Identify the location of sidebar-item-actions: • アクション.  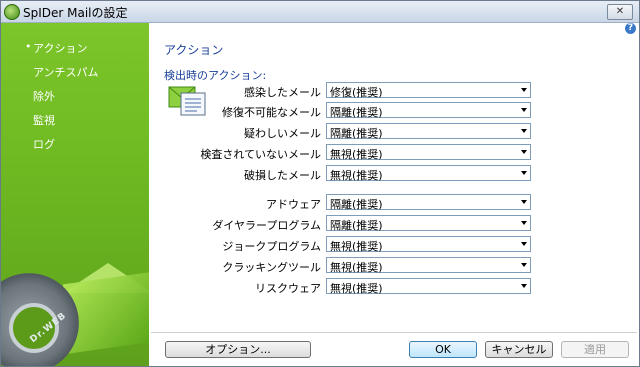
(56, 48).